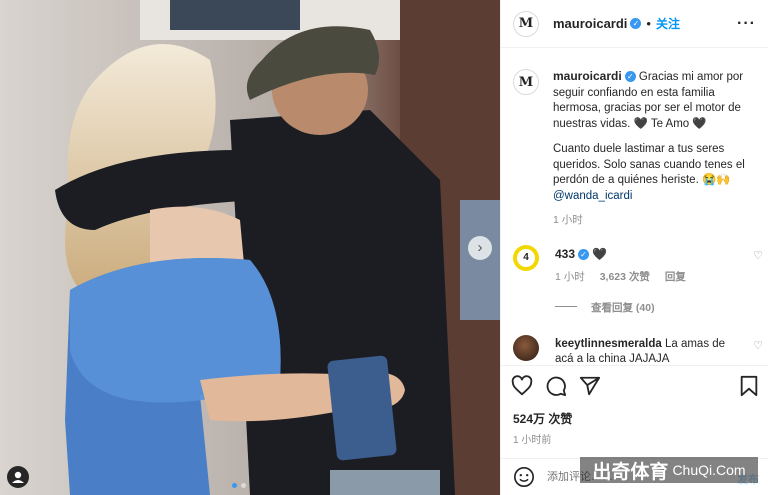  I want to click on chevron-right-icon: ›, so click(480, 247).